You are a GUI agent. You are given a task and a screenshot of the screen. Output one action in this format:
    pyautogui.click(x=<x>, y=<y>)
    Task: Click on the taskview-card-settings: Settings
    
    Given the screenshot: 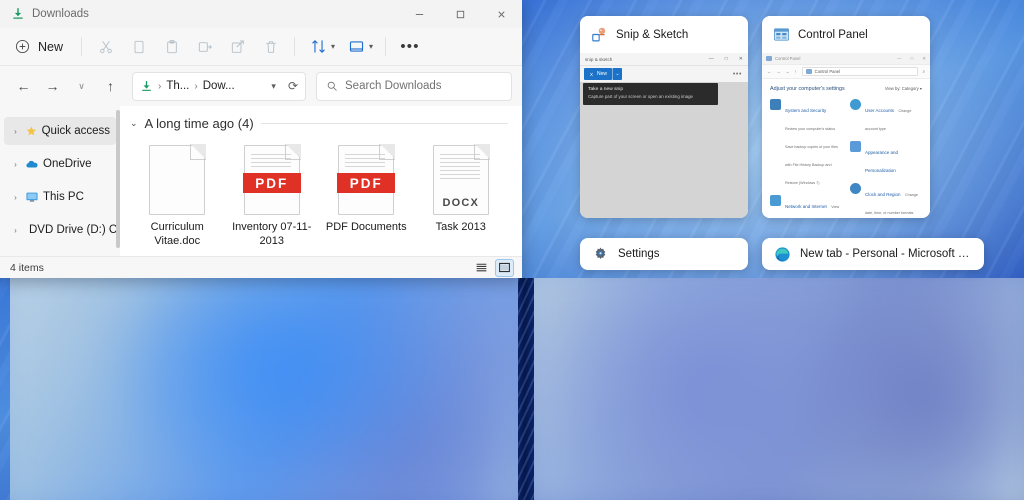 What is the action you would take?
    pyautogui.click(x=664, y=254)
    